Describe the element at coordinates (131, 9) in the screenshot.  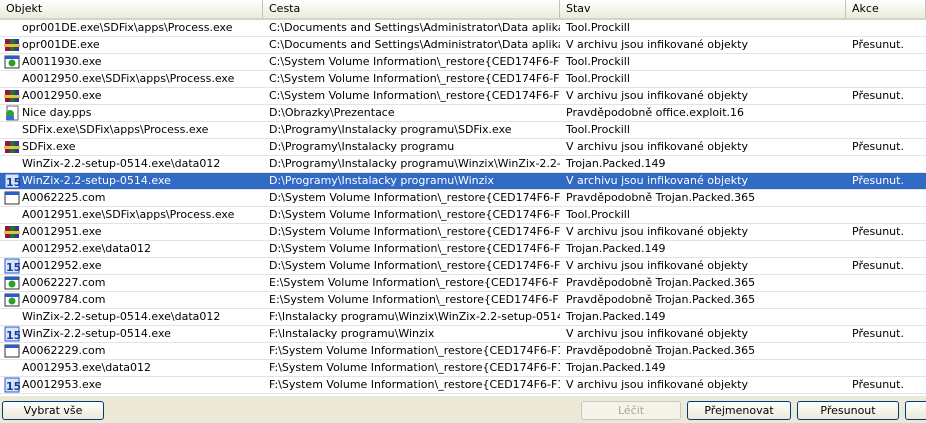
I see `column-header-object: Objekt` at that location.